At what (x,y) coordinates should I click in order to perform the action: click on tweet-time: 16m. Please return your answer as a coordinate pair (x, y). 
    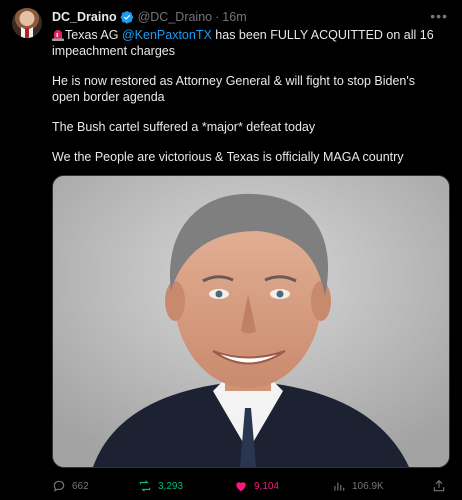
    Looking at the image, I should click on (234, 17).